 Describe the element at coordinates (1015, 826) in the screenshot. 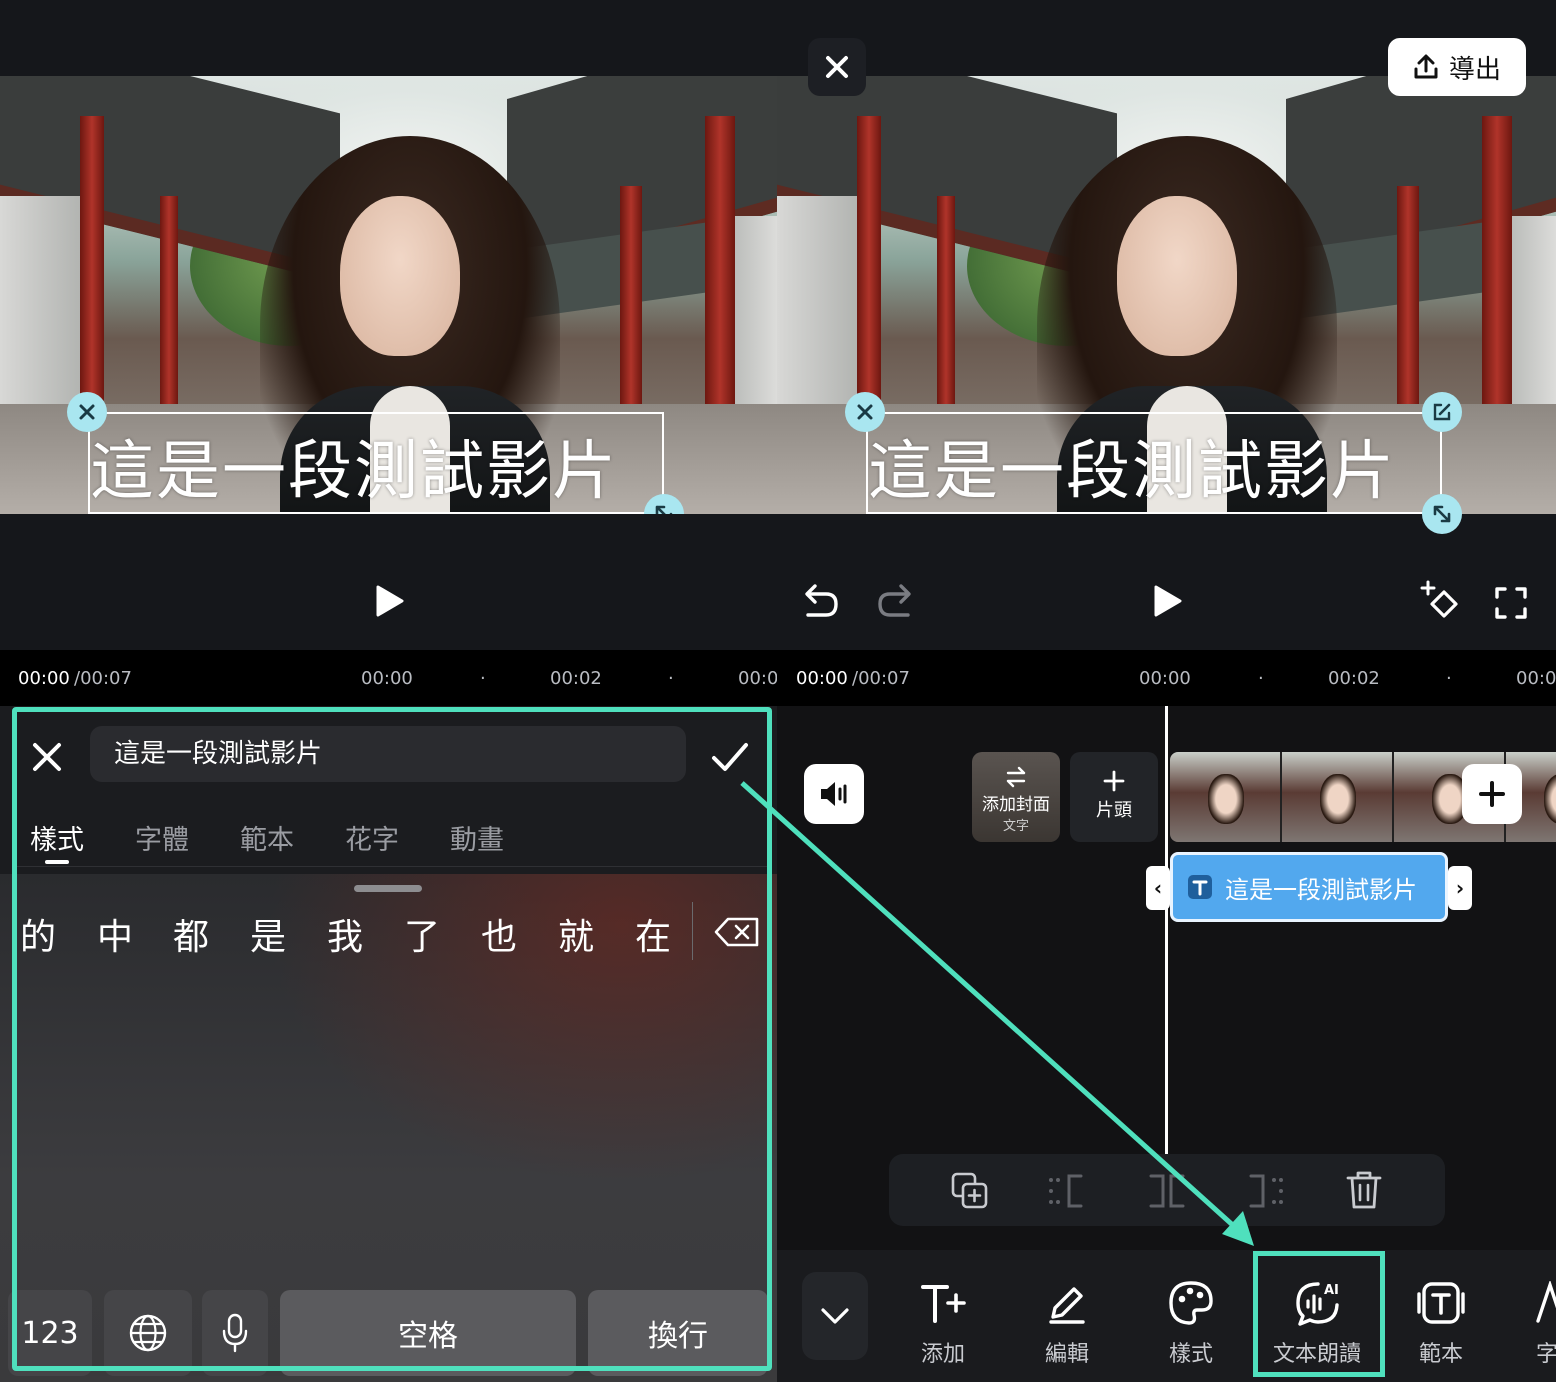

I see `add-cover-sub: 文字` at that location.